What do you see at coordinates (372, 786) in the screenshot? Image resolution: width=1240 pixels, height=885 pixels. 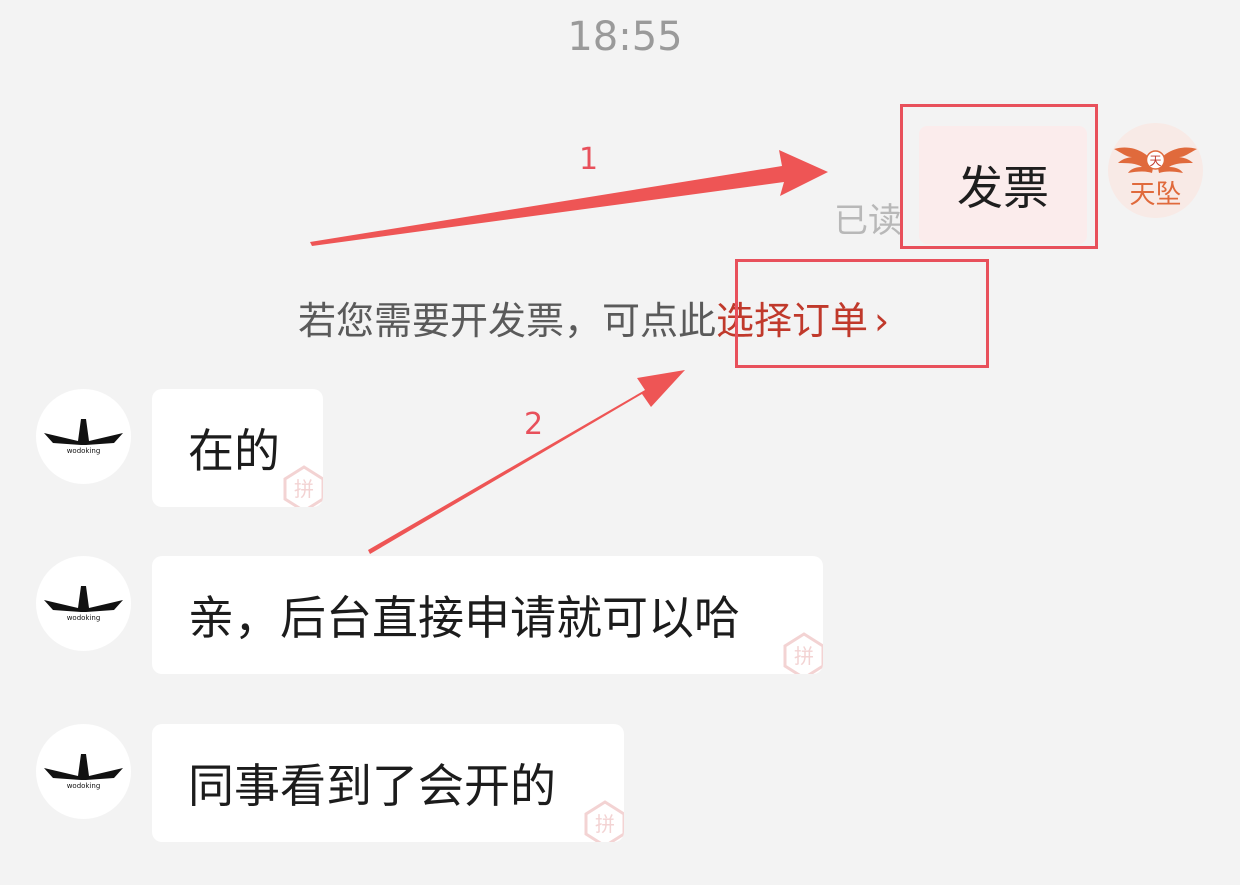 I see `incoming-message-text: 同事看到了会开的` at bounding box center [372, 786].